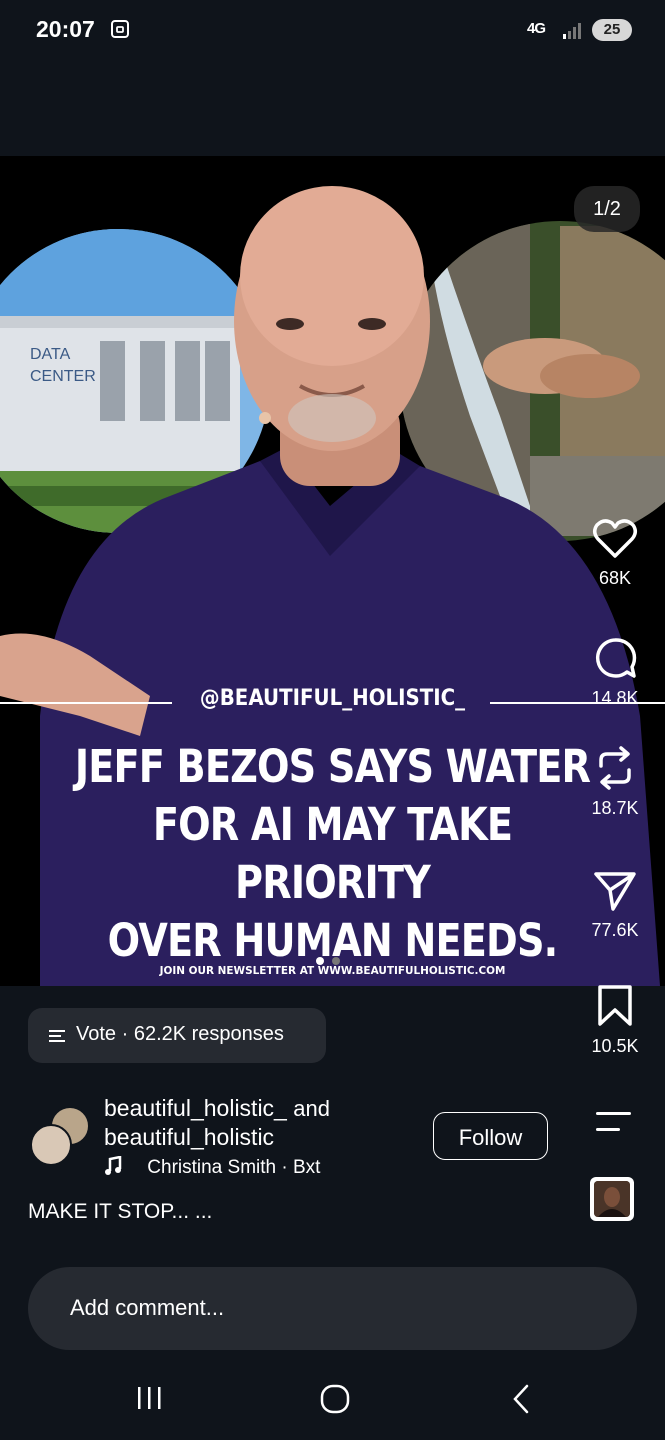  What do you see at coordinates (615, 698) in the screenshot?
I see `comments-count: 14.8K` at bounding box center [615, 698].